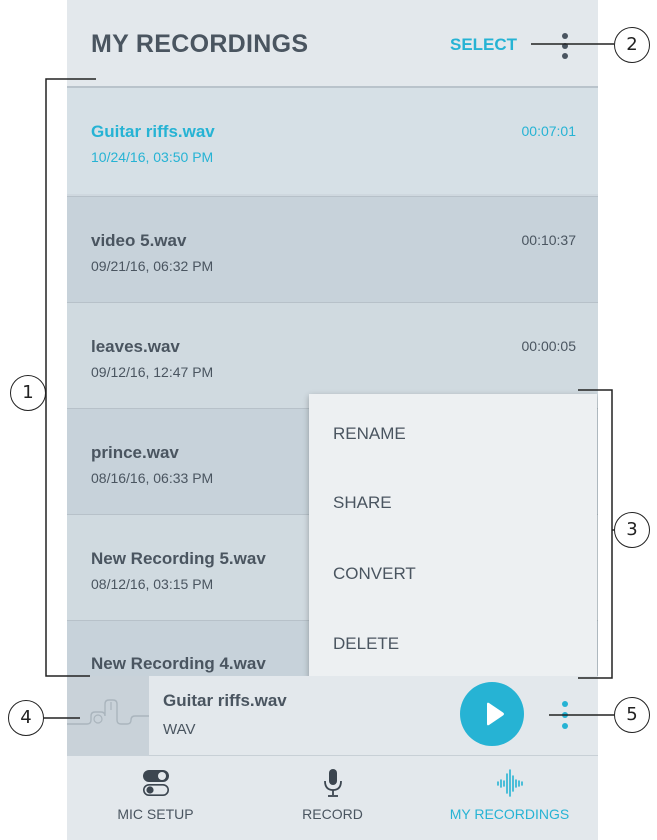 This screenshot has height=840, width=657. Describe the element at coordinates (28, 393) in the screenshot. I see `callout-1: 1` at that location.